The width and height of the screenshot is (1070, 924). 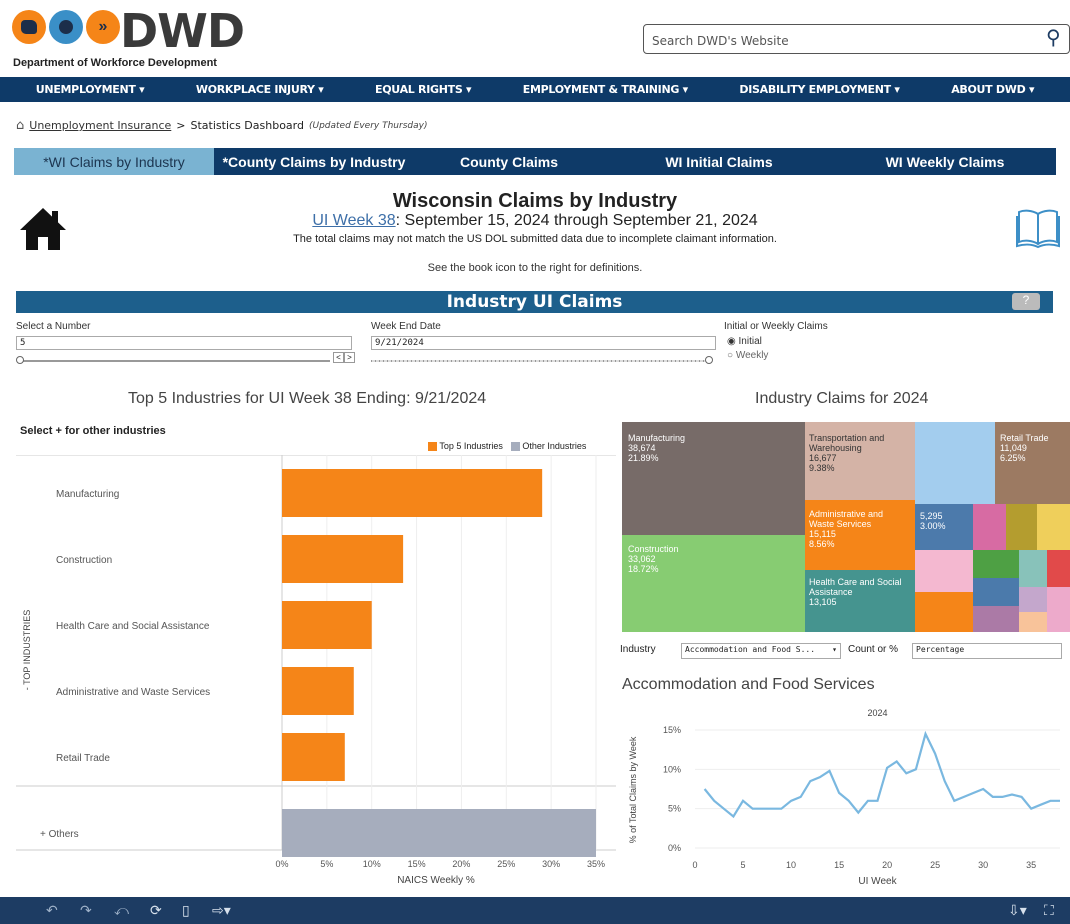 What do you see at coordinates (182, 31) in the screenshot?
I see `logo-text: DWD` at bounding box center [182, 31].